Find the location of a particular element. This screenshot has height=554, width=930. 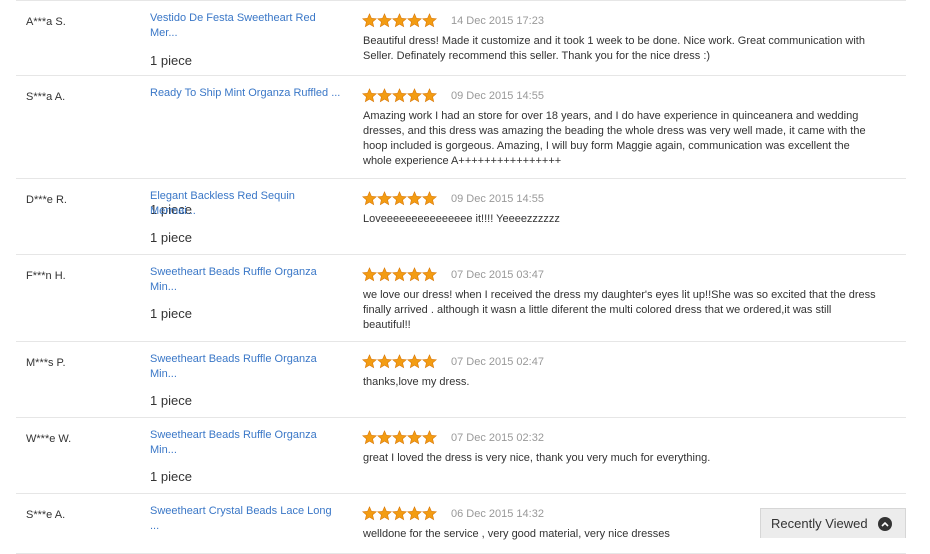

product-link-line: Vestido De Festa Sweetheart Red is located at coordinates (233, 18).